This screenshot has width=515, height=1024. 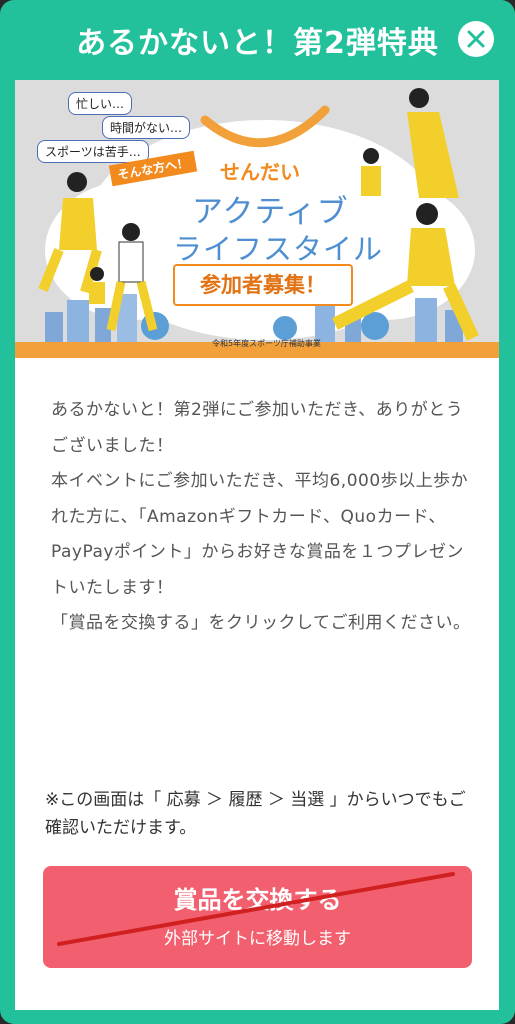 I want to click on history-note: ※この画面は「 応募 ＞ 履歴 ＞ 当選 」からいつでもご確認いただけます。, so click(x=255, y=814).